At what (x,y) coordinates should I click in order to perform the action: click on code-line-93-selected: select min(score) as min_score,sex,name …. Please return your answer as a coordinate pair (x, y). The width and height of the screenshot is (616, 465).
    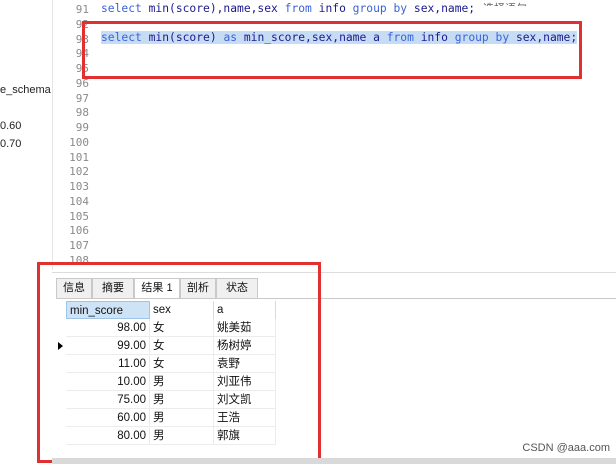
    Looking at the image, I should click on (339, 37).